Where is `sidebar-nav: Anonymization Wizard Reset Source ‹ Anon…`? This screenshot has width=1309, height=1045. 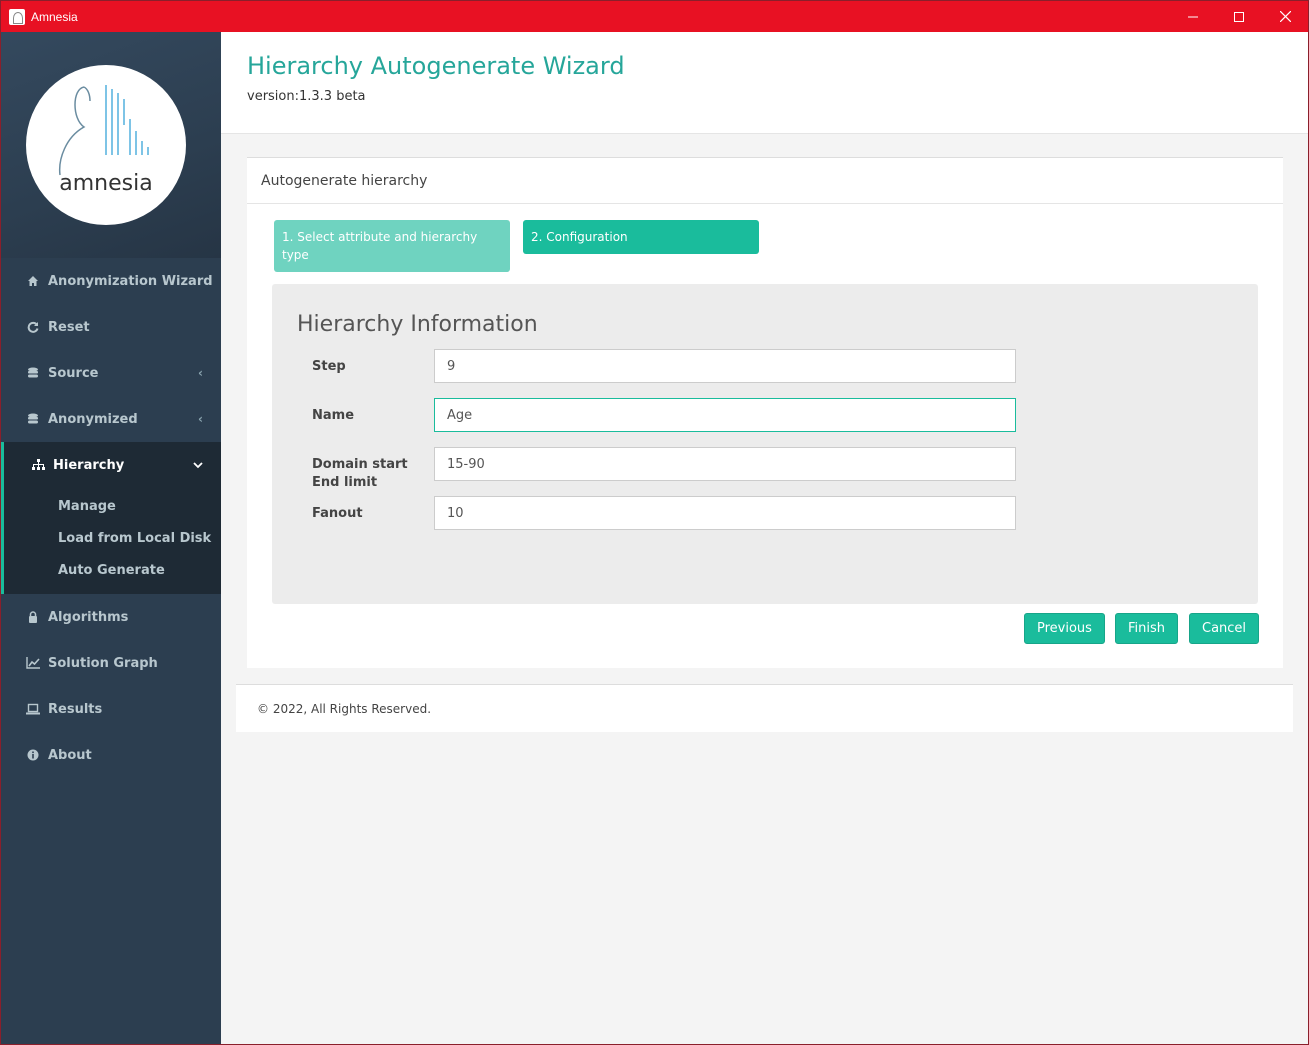
sidebar-nav: Anonymization Wizard Reset Source ‹ Anon… is located at coordinates (111, 518).